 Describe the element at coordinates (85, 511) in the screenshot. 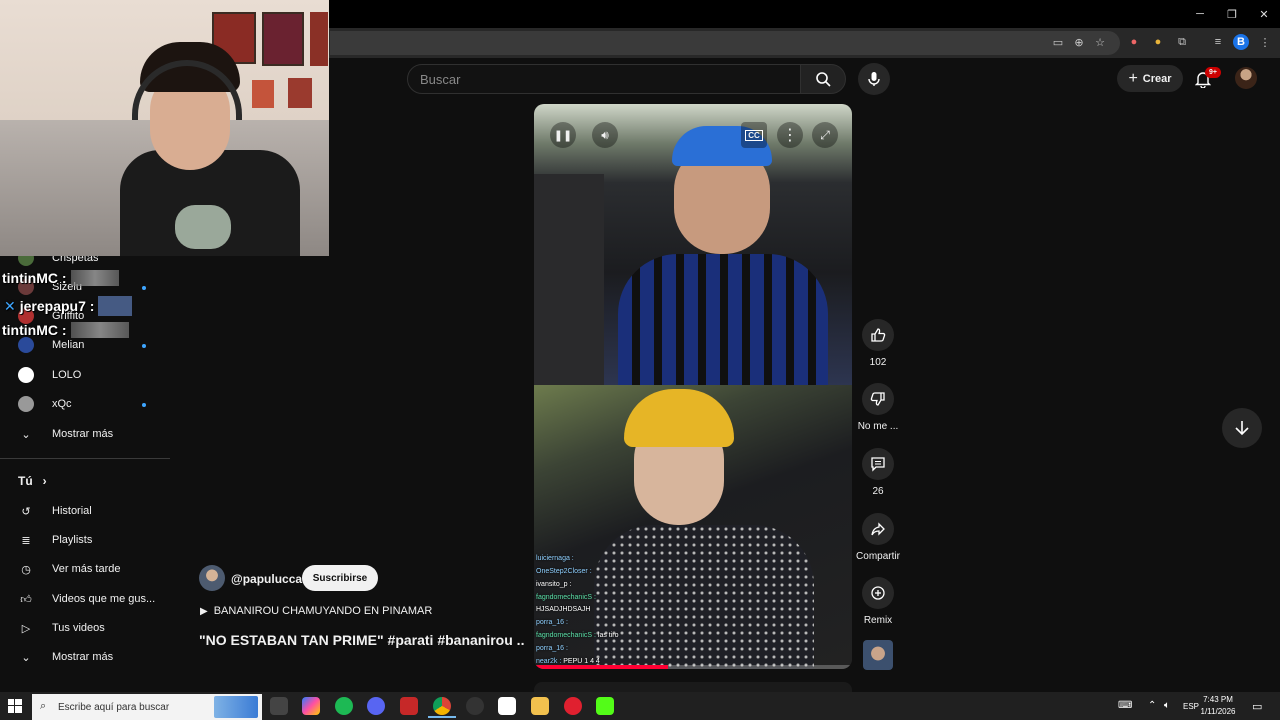

I see `sidebar-item-history: ↺ Historial` at that location.